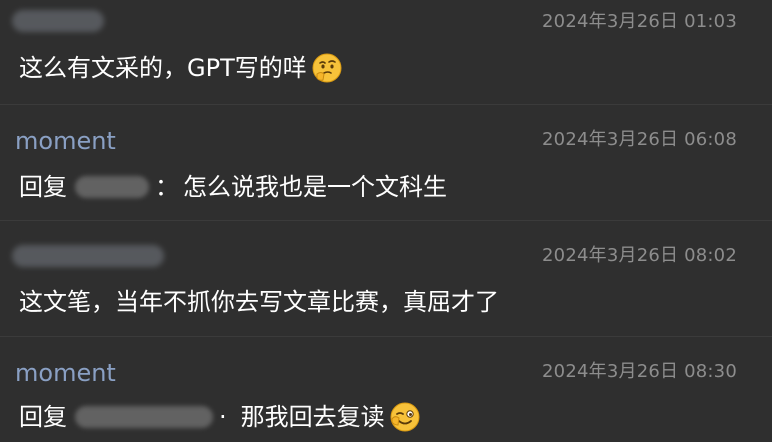  What do you see at coordinates (163, 68) in the screenshot?
I see `message-text: 这么有文采的，GPT写的咩` at bounding box center [163, 68].